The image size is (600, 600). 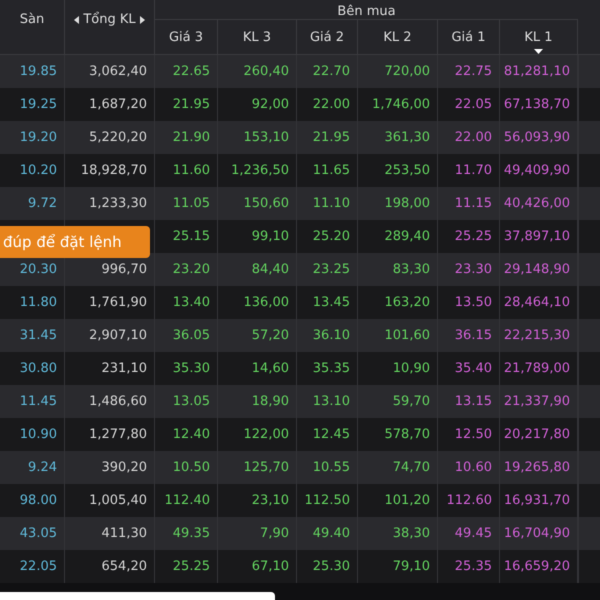 What do you see at coordinates (473, 435) in the screenshot?
I see `table-cell-text: 12.50` at bounding box center [473, 435].